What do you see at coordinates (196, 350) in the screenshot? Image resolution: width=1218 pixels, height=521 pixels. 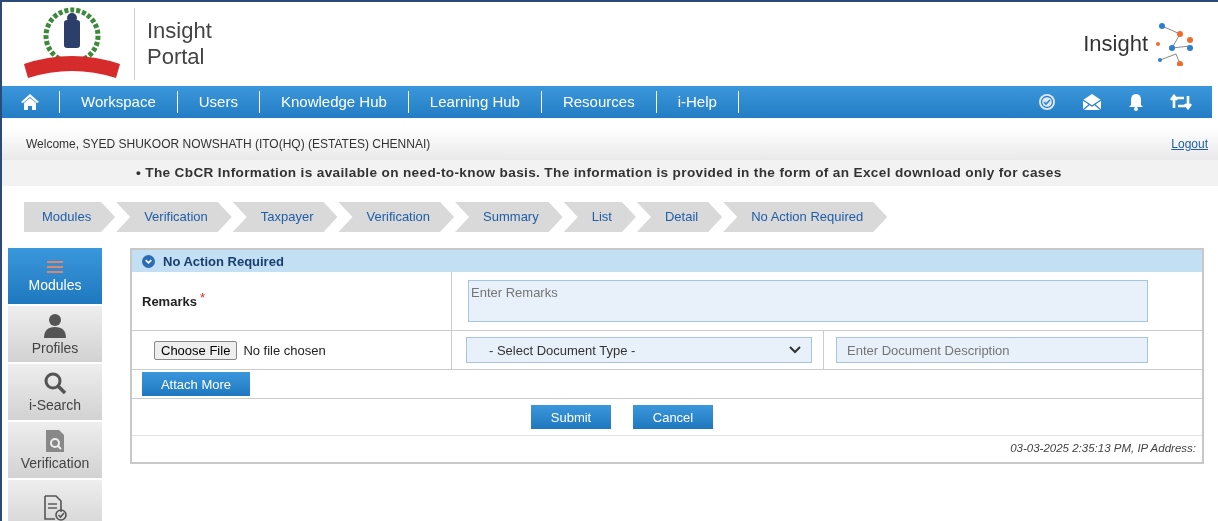 I see `choose-file-button: Choose File` at bounding box center [196, 350].